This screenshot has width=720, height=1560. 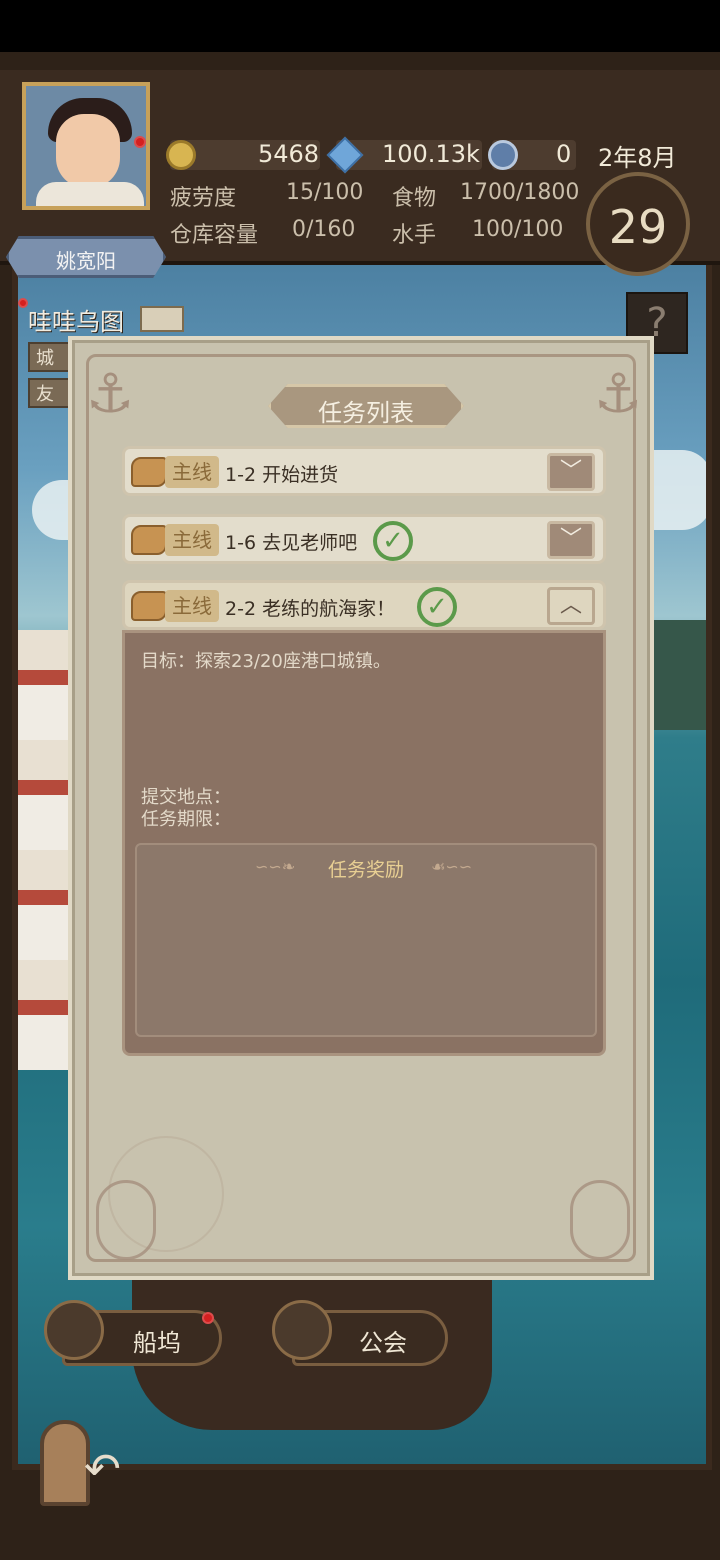 I want to click on quest-goal: 目标：探索23/20座港口城镇。, so click(x=266, y=661).